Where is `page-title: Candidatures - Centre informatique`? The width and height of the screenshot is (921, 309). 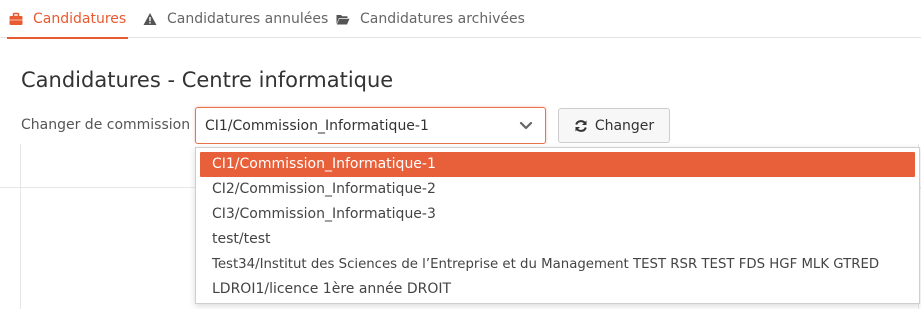
page-title: Candidatures - Centre informatique is located at coordinates (207, 80).